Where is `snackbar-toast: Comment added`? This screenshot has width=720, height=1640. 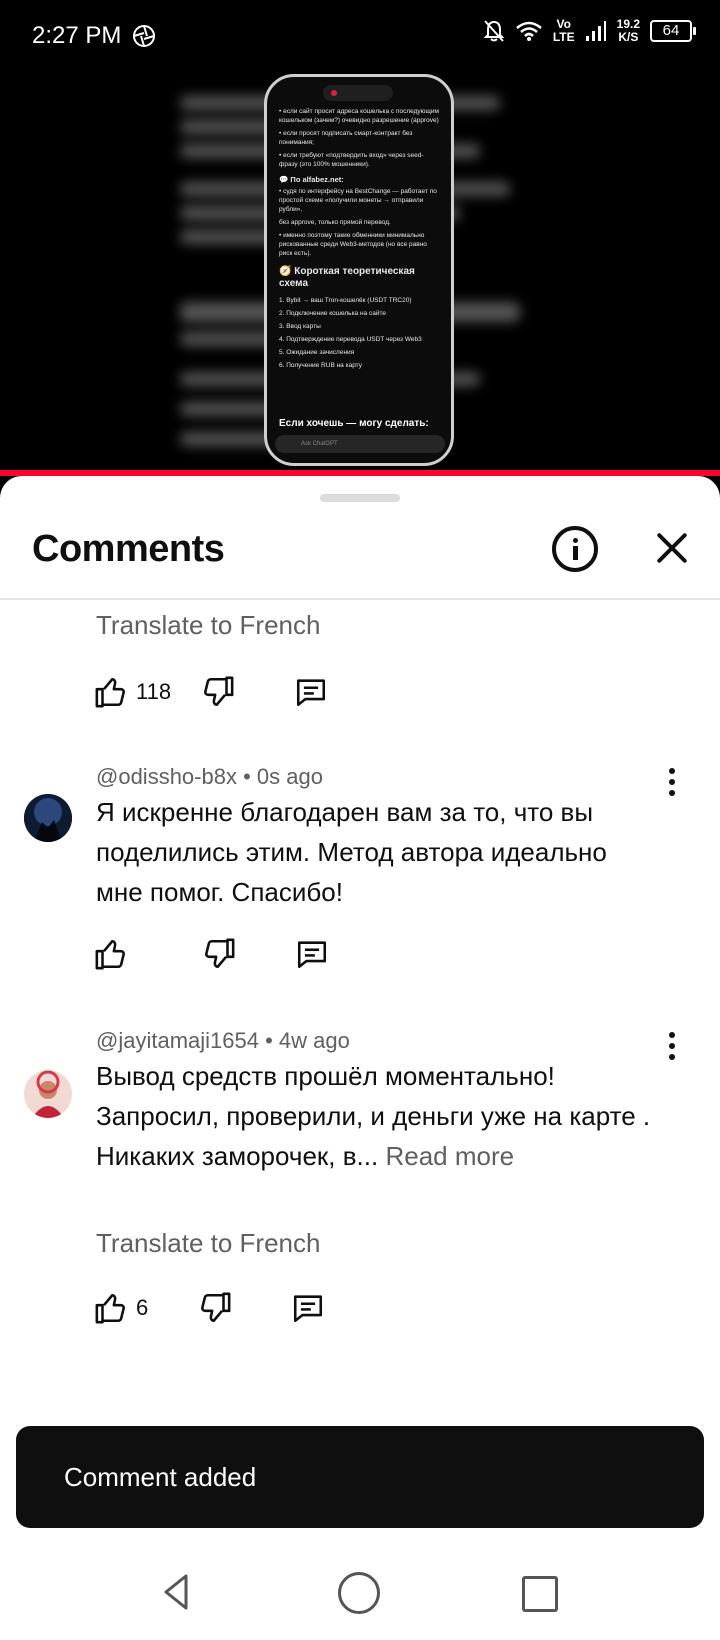 snackbar-toast: Comment added is located at coordinates (360, 1477).